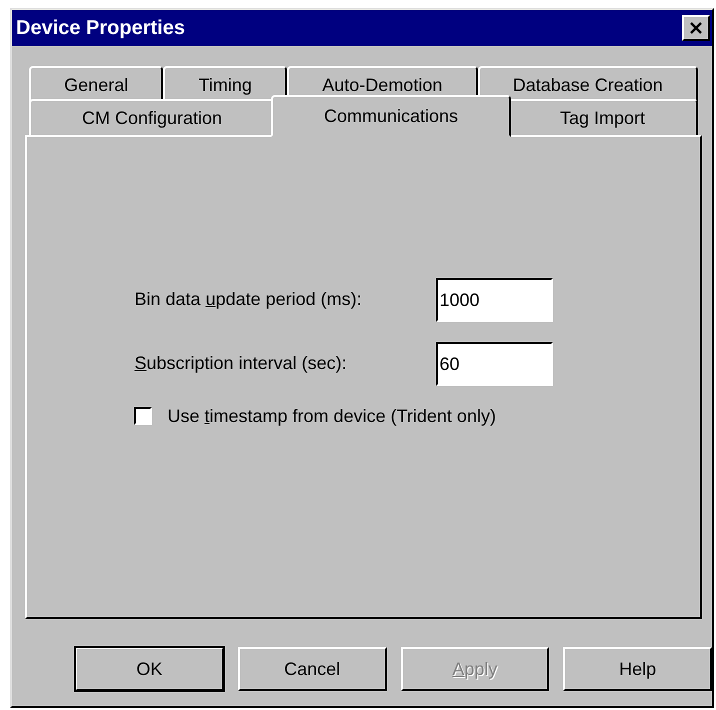 The height and width of the screenshot is (710, 716). What do you see at coordinates (588, 84) in the screenshot?
I see `tab: Database Creation` at bounding box center [588, 84].